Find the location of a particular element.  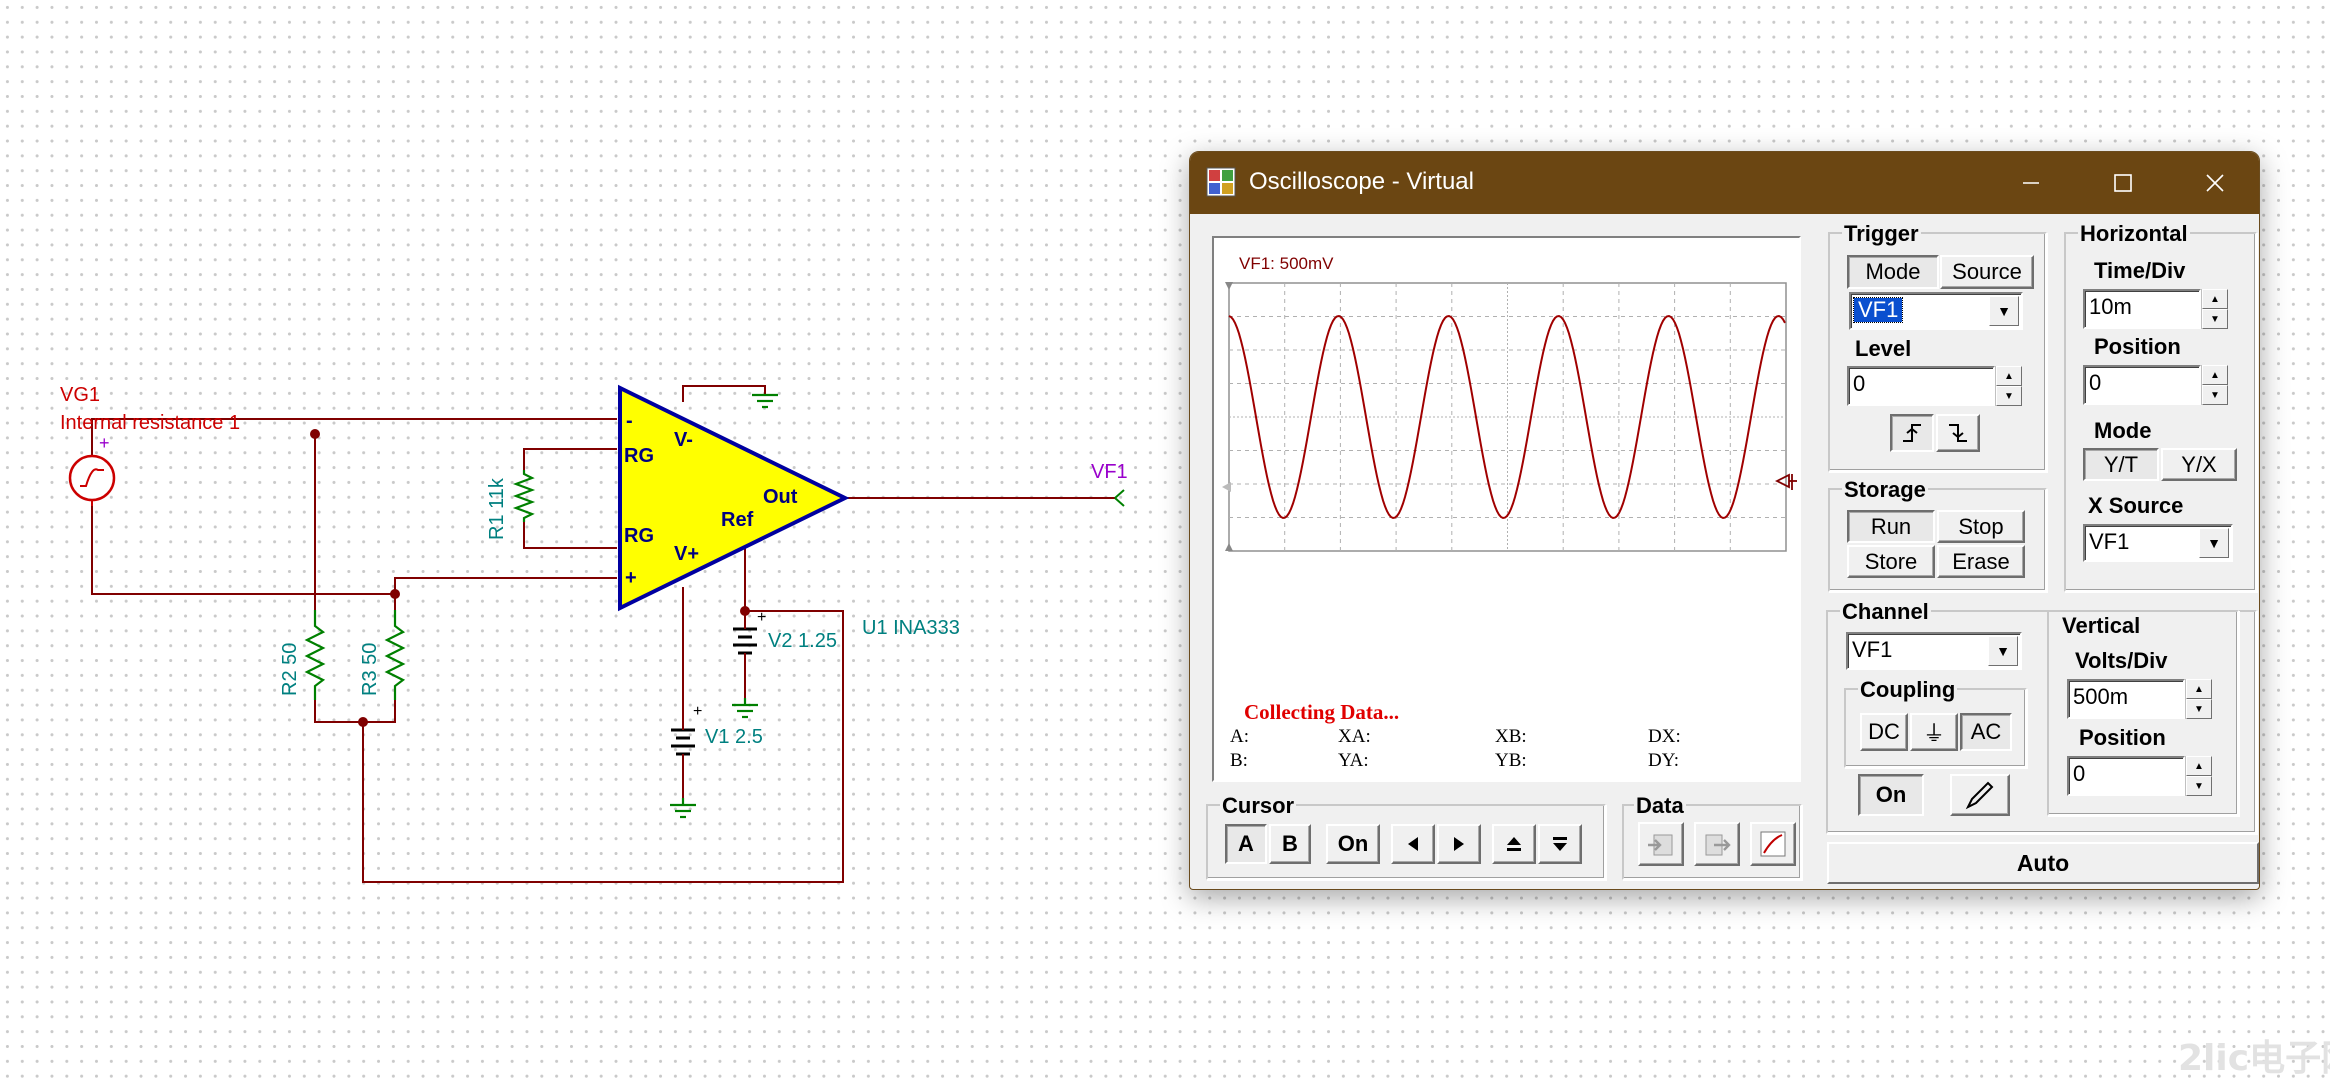

cursor-on-button: On is located at coordinates (1353, 844).